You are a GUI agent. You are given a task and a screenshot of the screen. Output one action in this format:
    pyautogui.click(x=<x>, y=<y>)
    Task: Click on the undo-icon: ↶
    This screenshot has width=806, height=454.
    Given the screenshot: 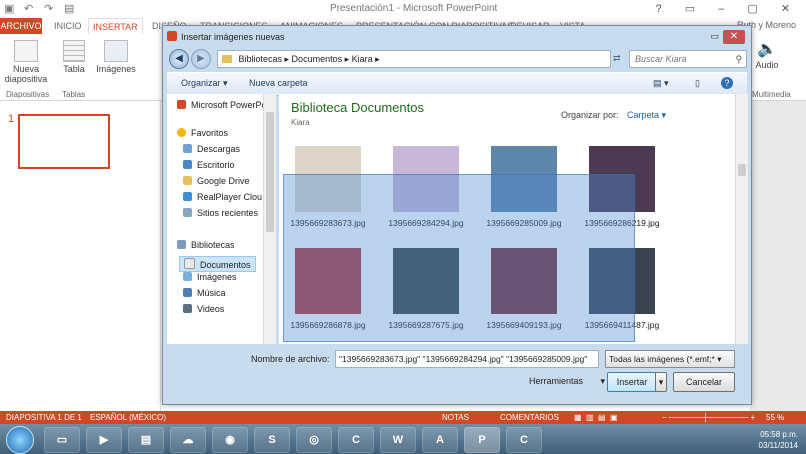 What is the action you would take?
    pyautogui.click(x=28, y=8)
    